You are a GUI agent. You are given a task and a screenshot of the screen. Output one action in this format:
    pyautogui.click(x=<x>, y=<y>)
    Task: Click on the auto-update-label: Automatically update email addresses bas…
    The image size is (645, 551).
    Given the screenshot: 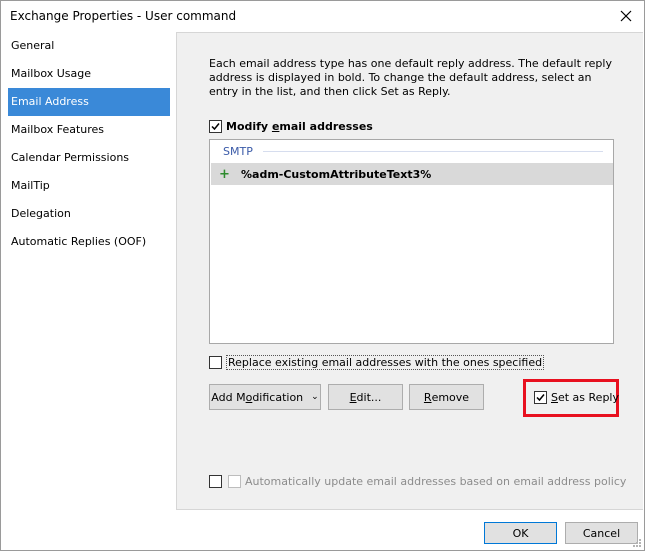 What is the action you would take?
    pyautogui.click(x=436, y=481)
    